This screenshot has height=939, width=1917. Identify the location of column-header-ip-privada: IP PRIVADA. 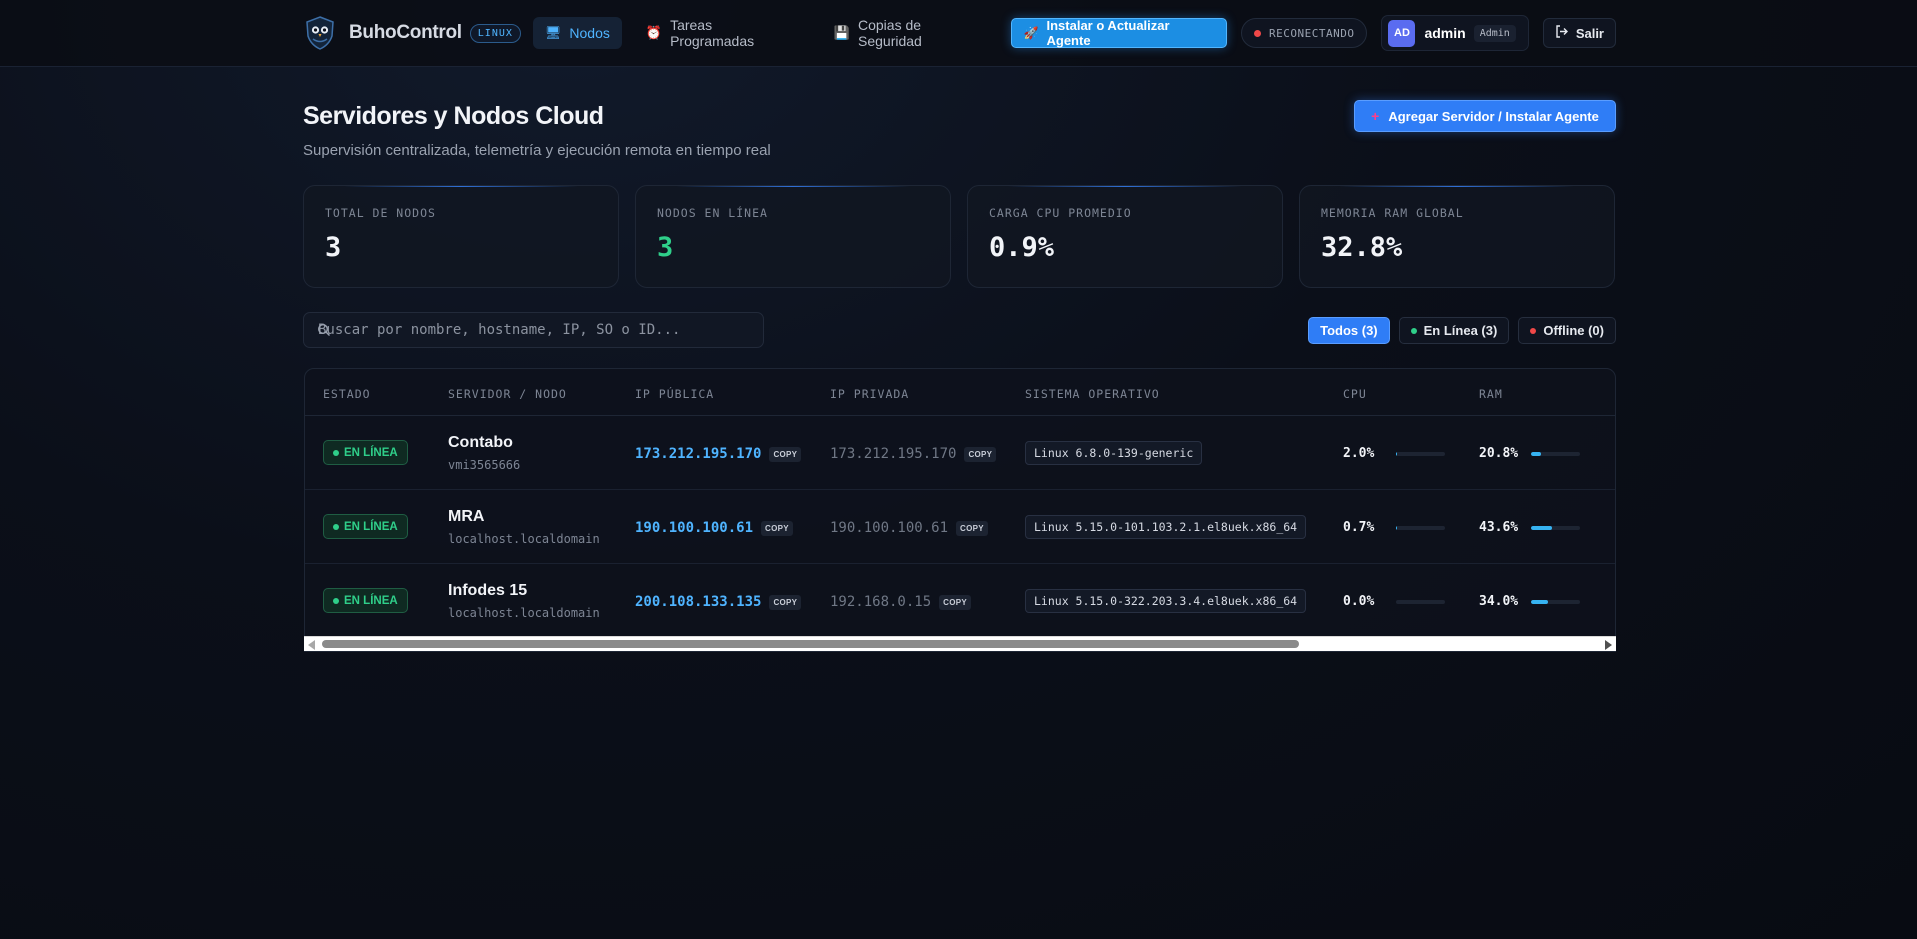
(869, 394).